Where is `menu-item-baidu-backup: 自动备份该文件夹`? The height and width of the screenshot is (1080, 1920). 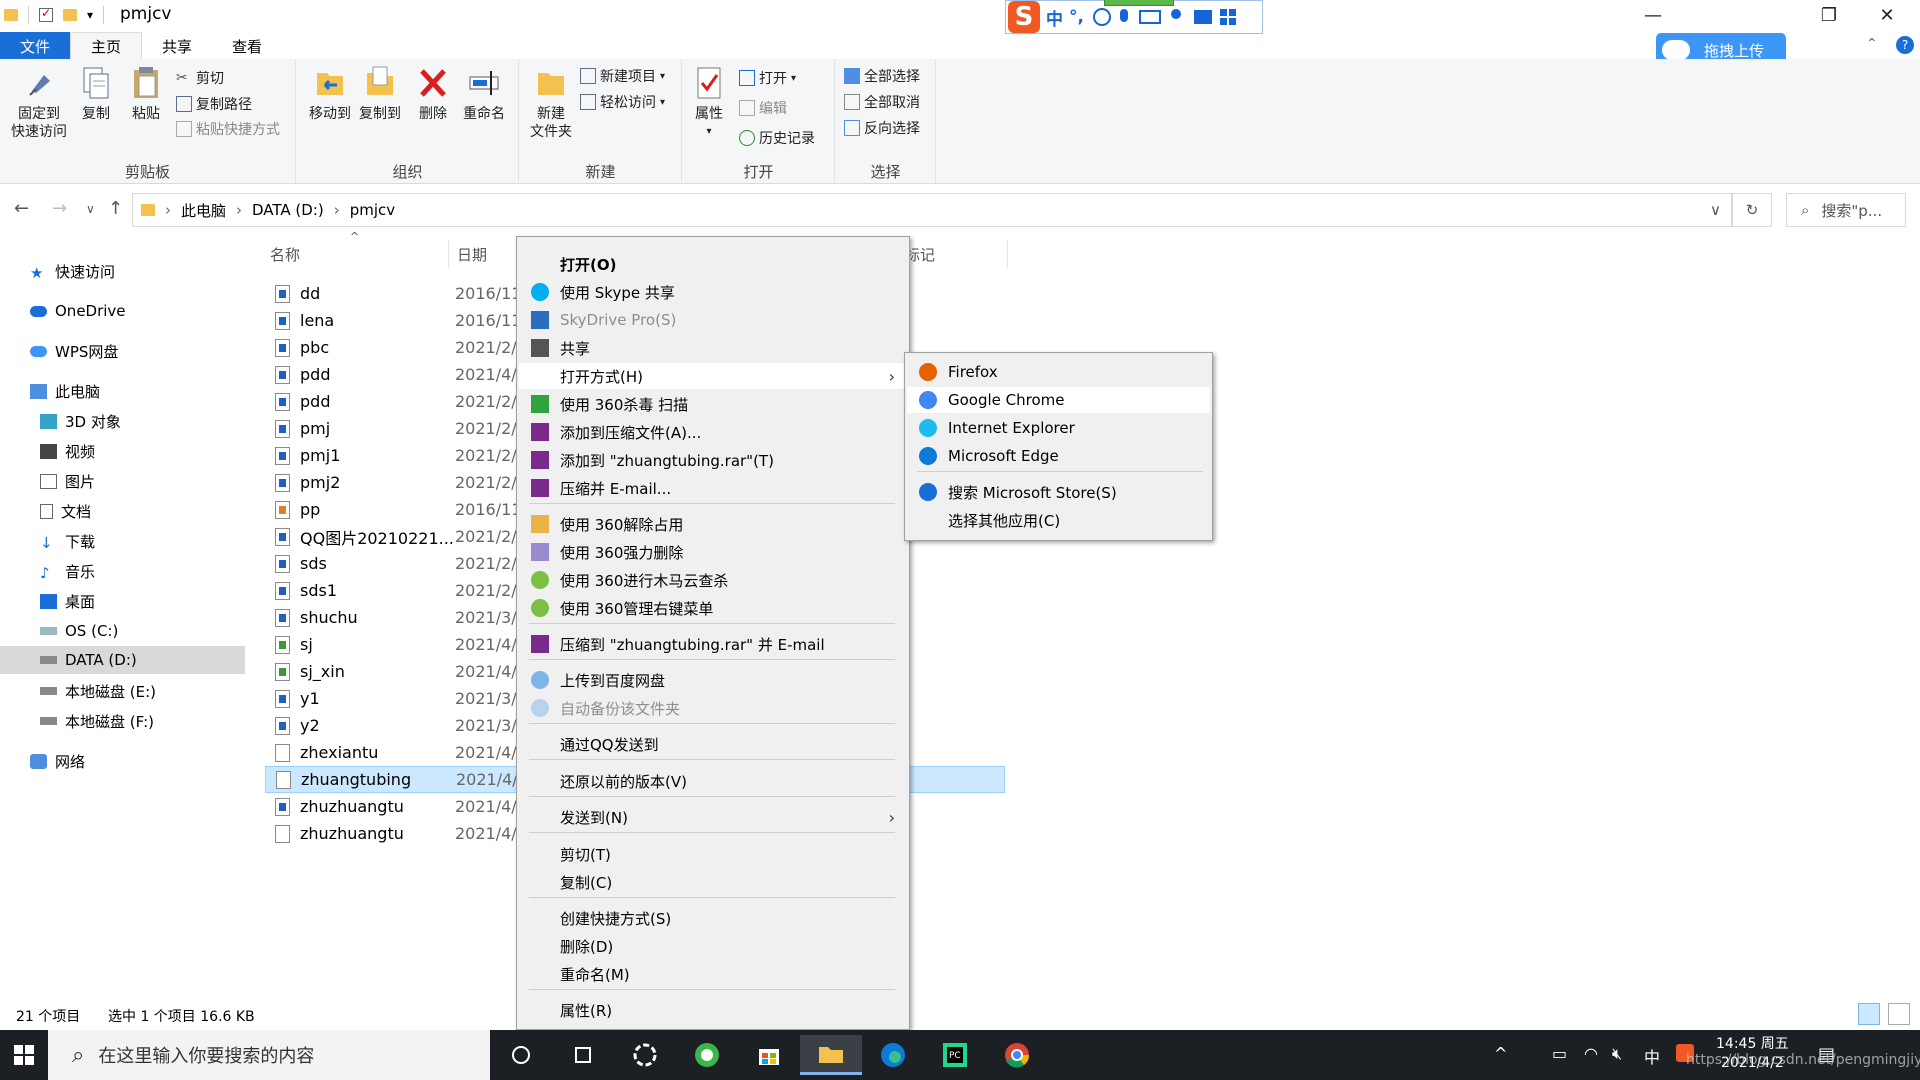 menu-item-baidu-backup: 自动备份该文件夹 is located at coordinates (713, 708).